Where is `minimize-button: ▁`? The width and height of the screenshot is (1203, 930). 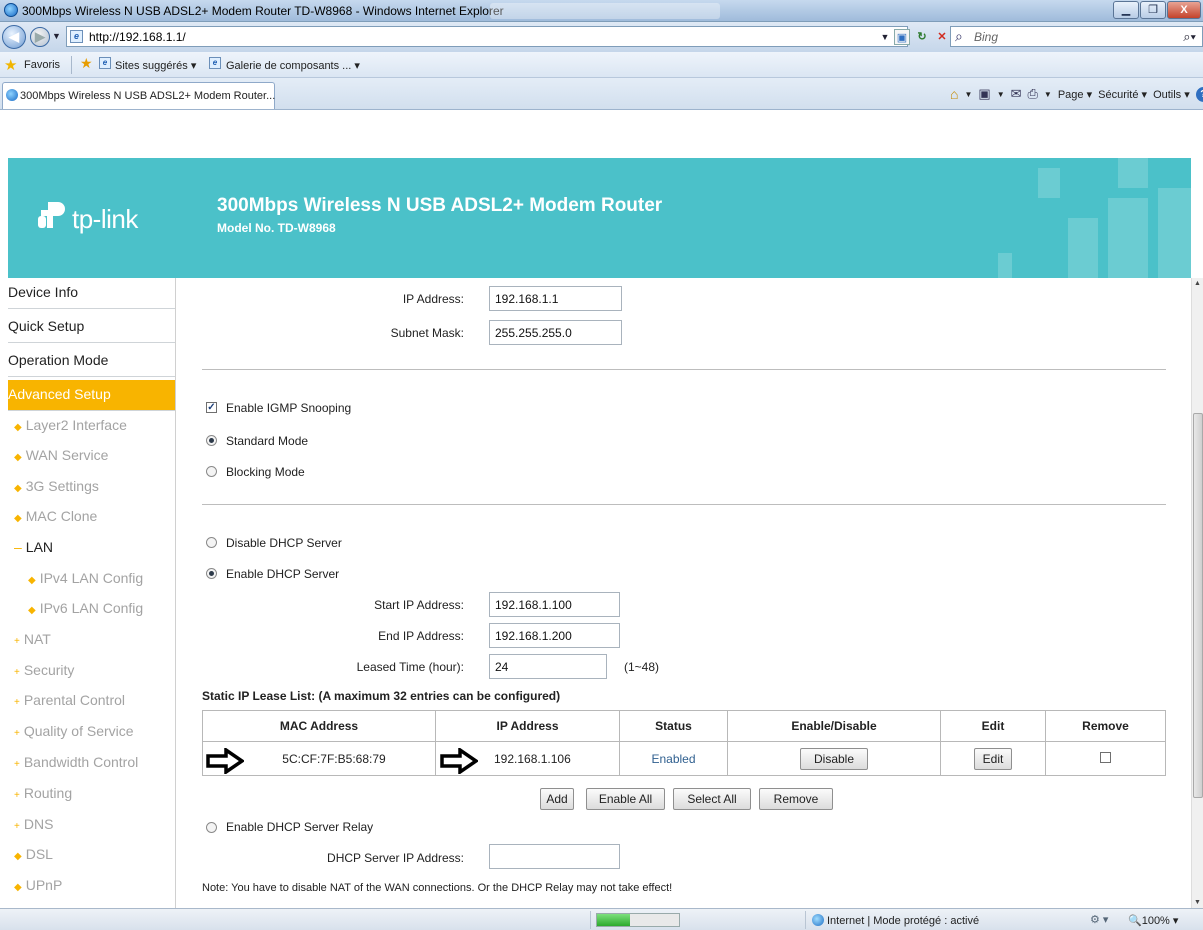 minimize-button: ▁ is located at coordinates (1126, 10).